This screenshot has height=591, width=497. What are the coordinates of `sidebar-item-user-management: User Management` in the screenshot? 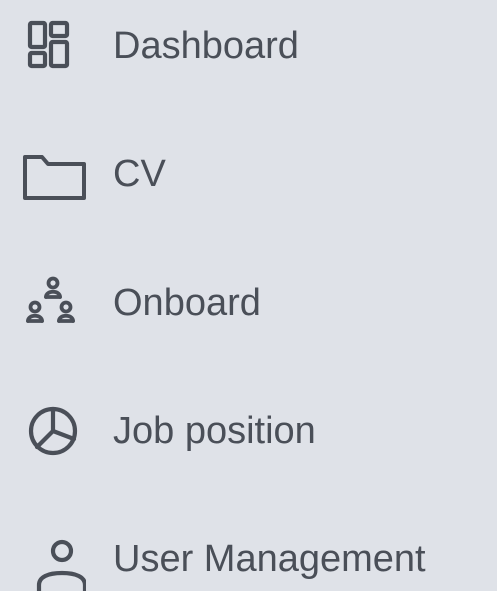 It's located at (248, 550).